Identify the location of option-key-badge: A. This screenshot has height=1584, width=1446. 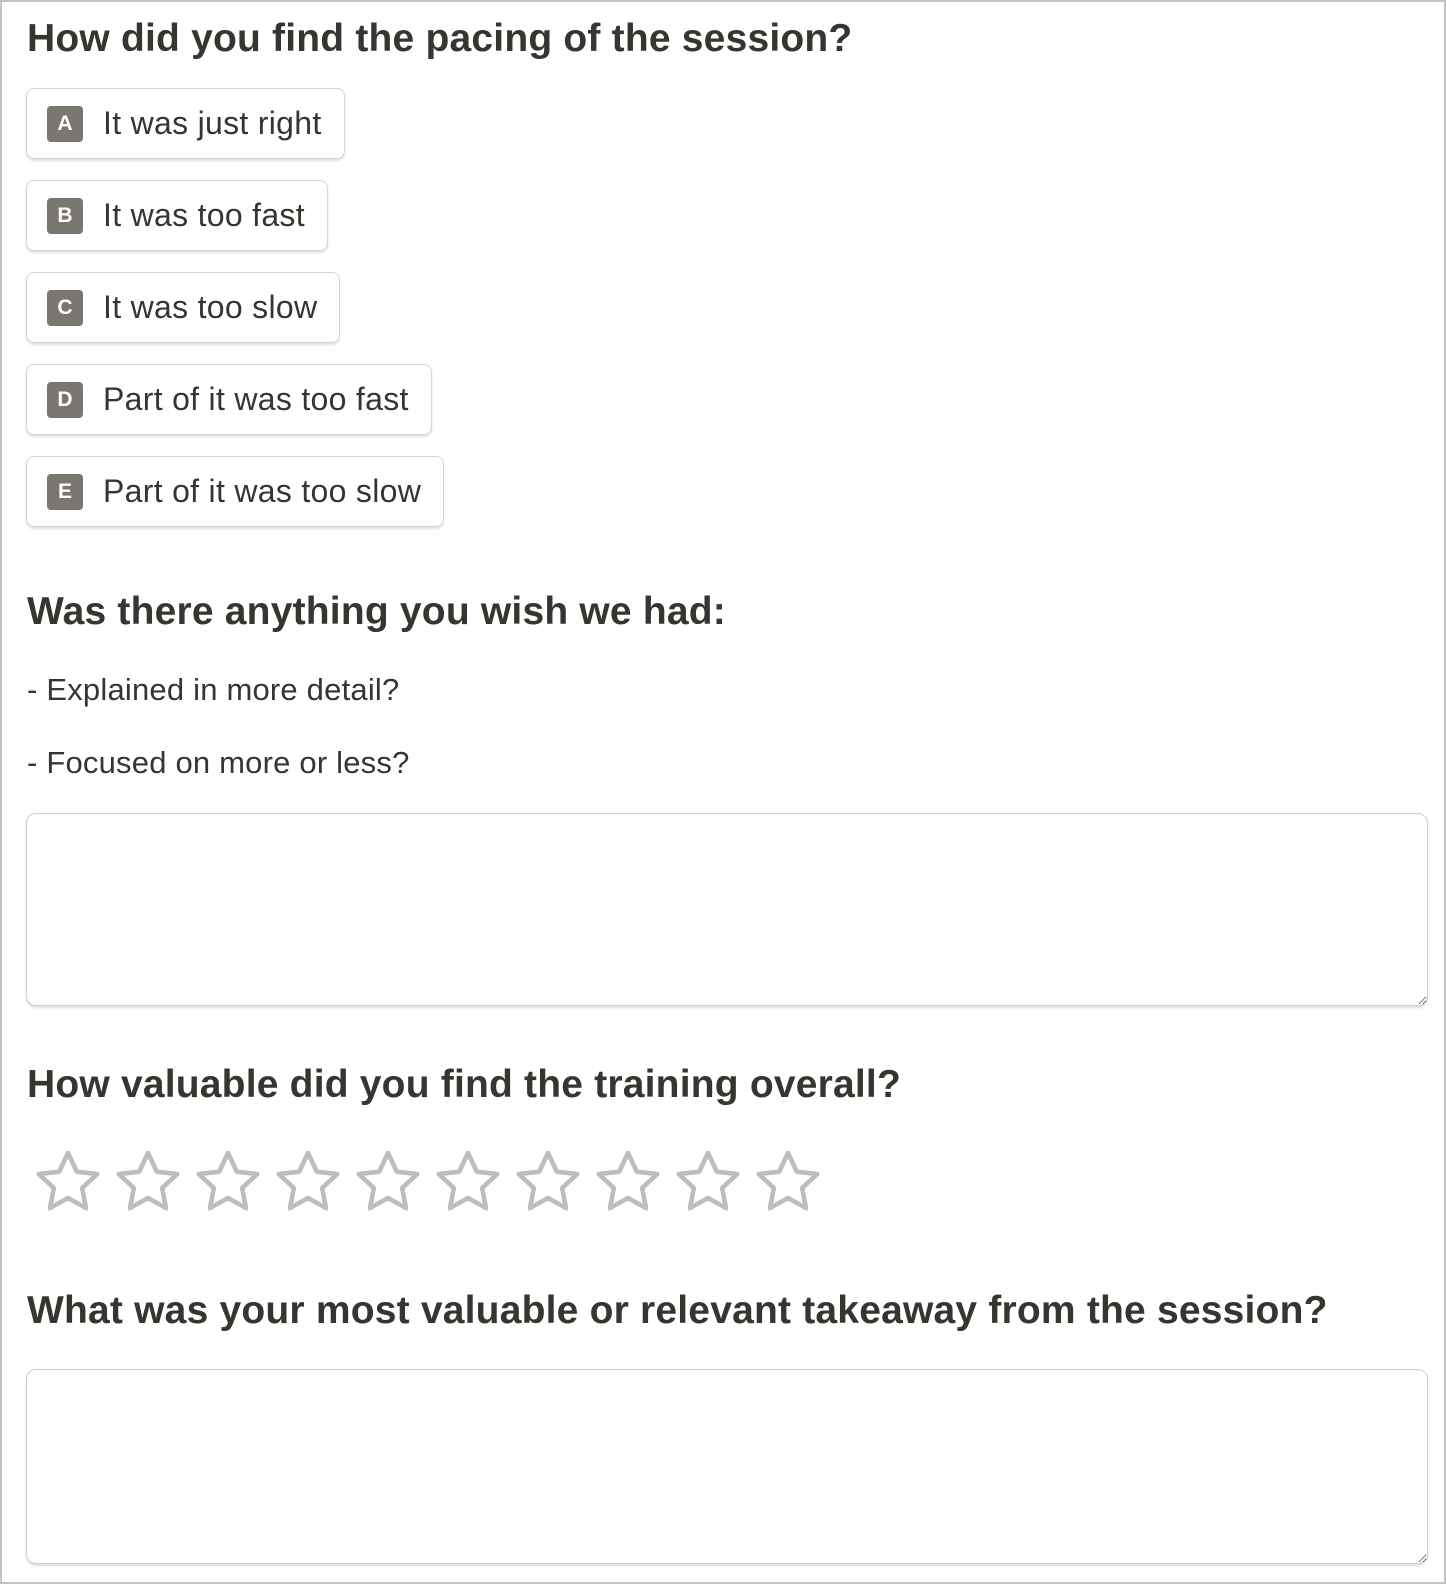
(65, 123).